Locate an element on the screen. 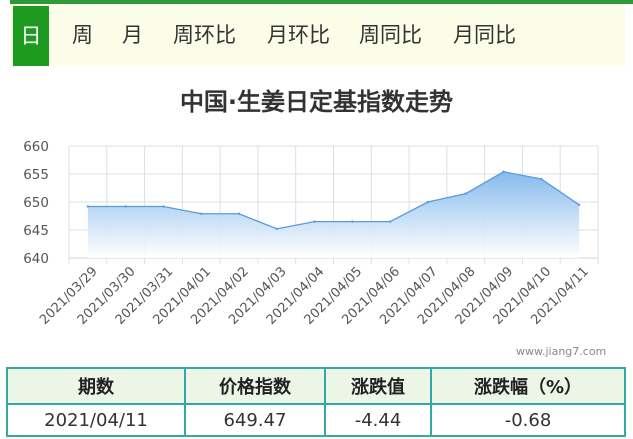  cell-change-value: -4.44 is located at coordinates (378, 420).